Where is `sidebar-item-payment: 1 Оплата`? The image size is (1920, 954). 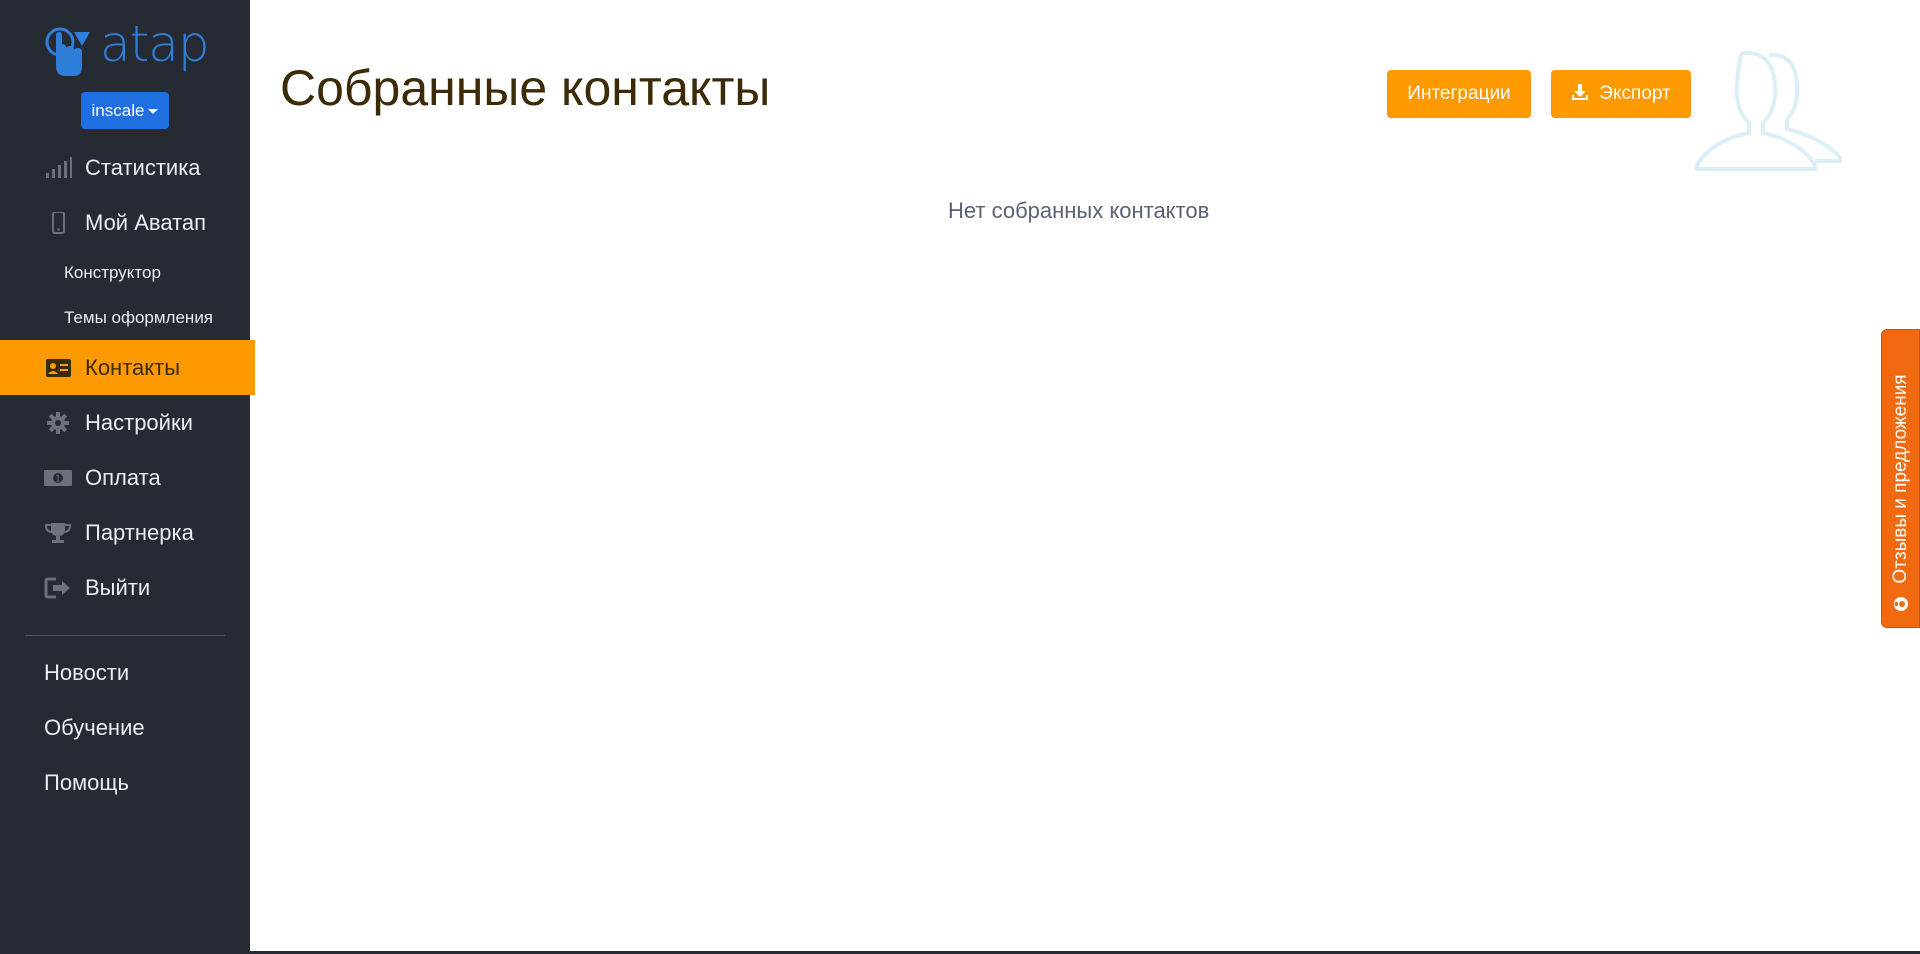
sidebar-item-payment: 1 Оплата is located at coordinates (125, 477).